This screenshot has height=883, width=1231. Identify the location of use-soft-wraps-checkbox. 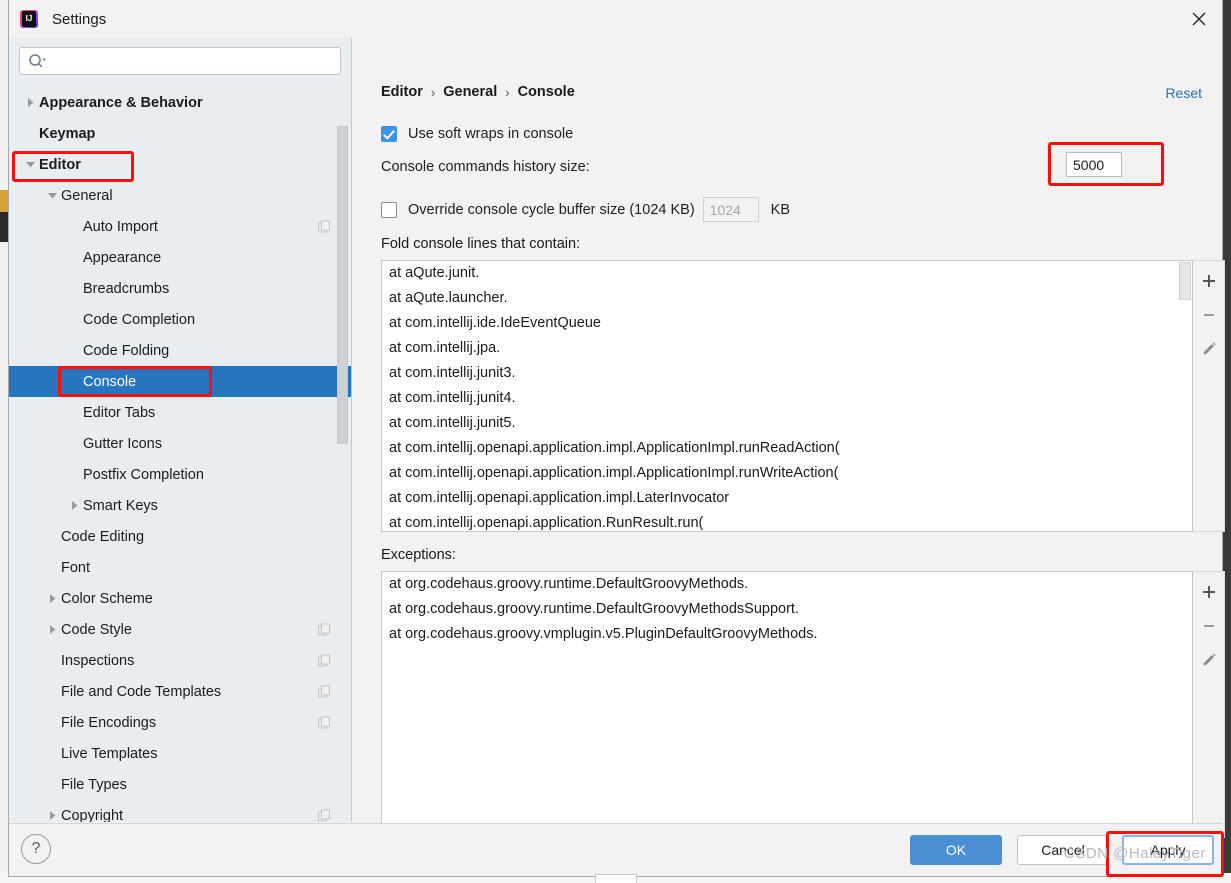
(389, 134).